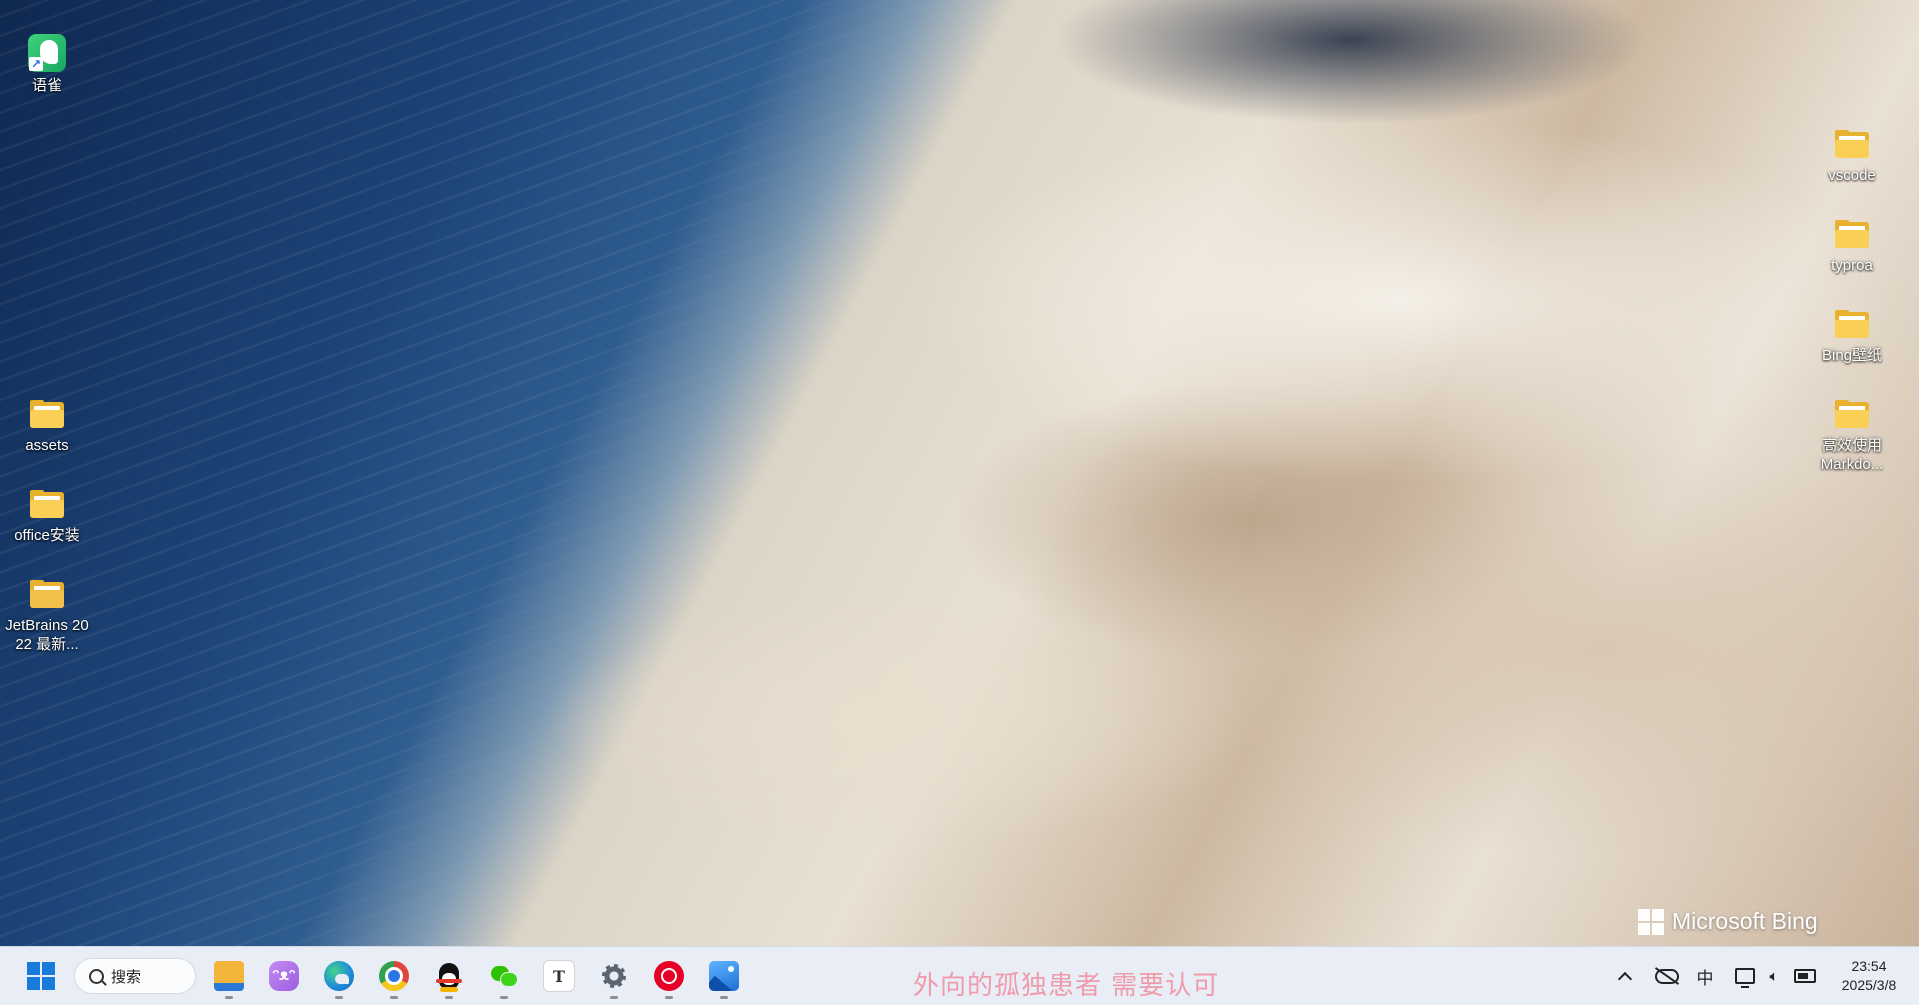 This screenshot has height=1005, width=1919. I want to click on edge-icon, so click(339, 976).